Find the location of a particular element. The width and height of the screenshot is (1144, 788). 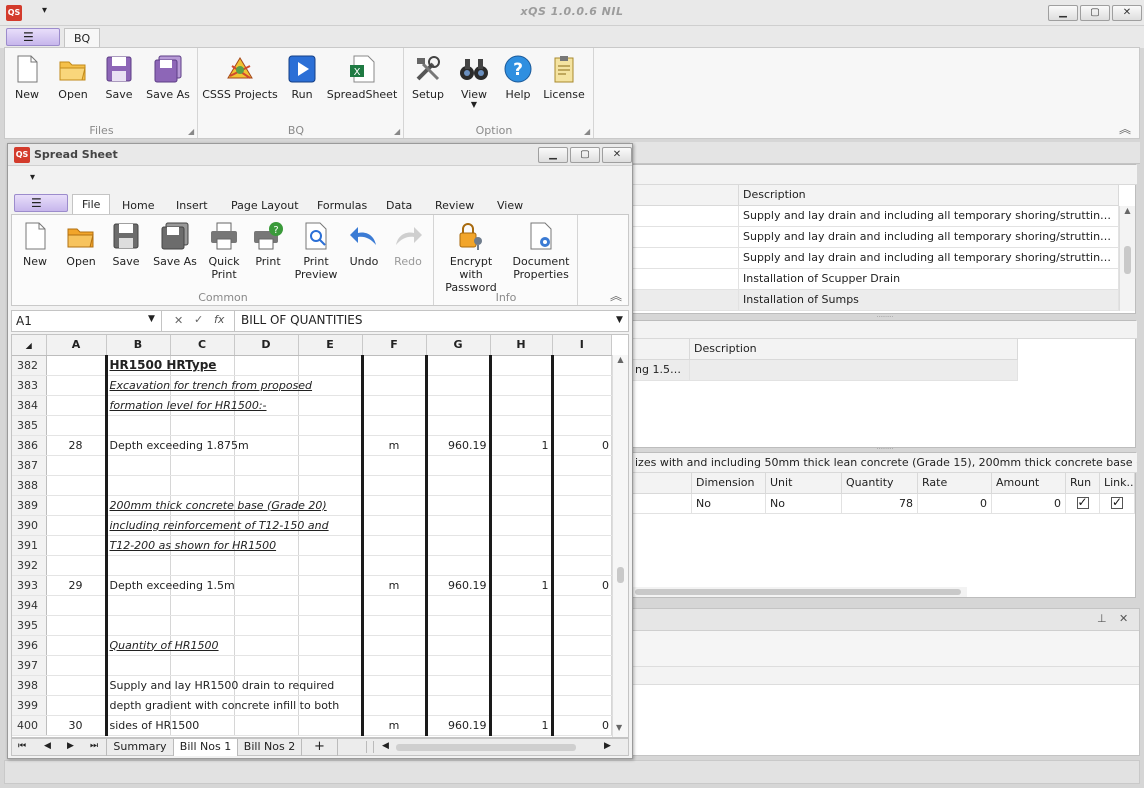

column-header-f: F is located at coordinates (394, 345).